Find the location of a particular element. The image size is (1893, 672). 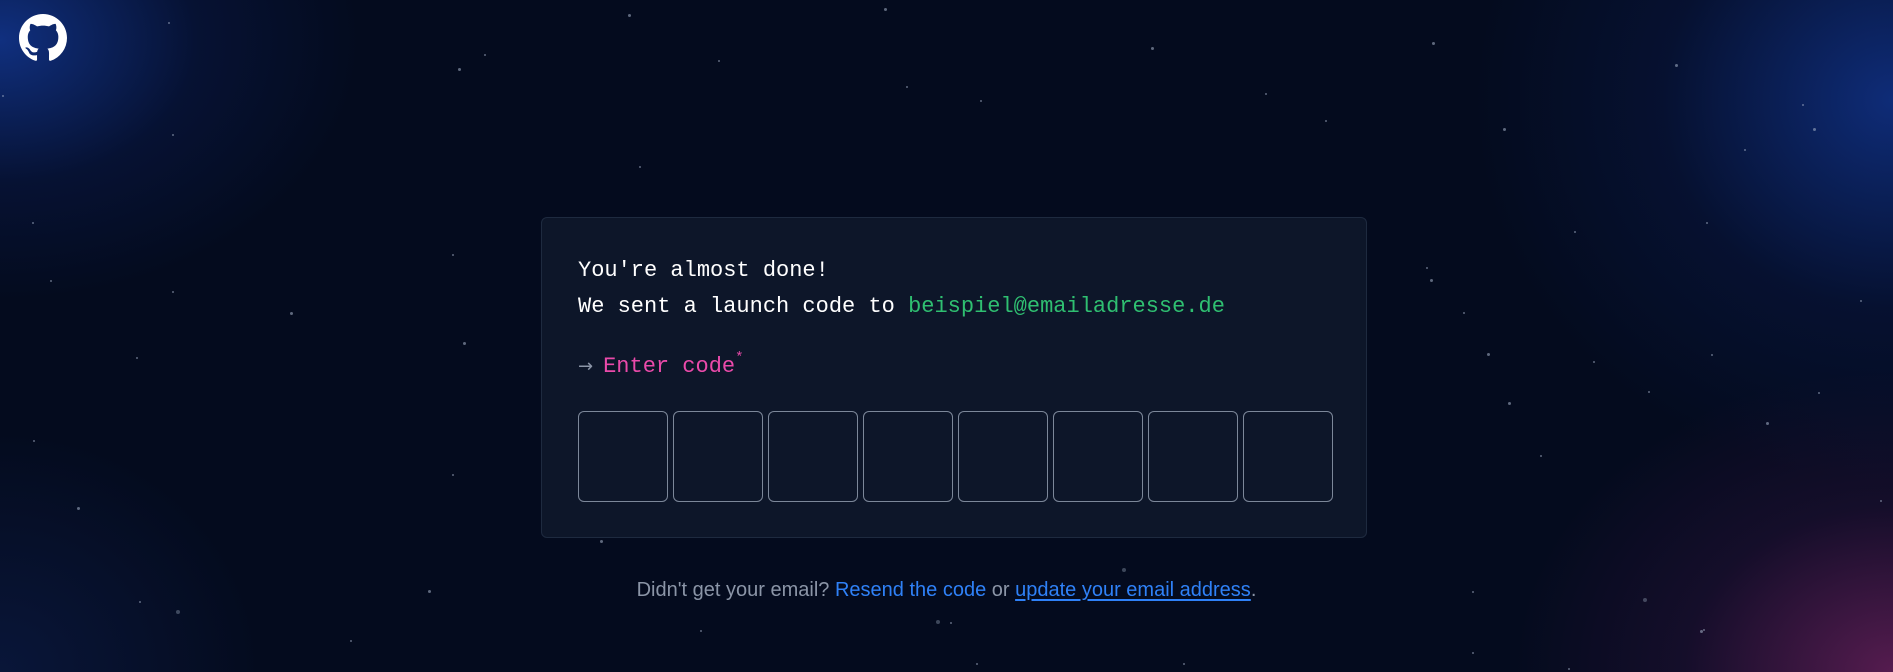

enter-code-prompt: → Enter code* is located at coordinates (661, 364).